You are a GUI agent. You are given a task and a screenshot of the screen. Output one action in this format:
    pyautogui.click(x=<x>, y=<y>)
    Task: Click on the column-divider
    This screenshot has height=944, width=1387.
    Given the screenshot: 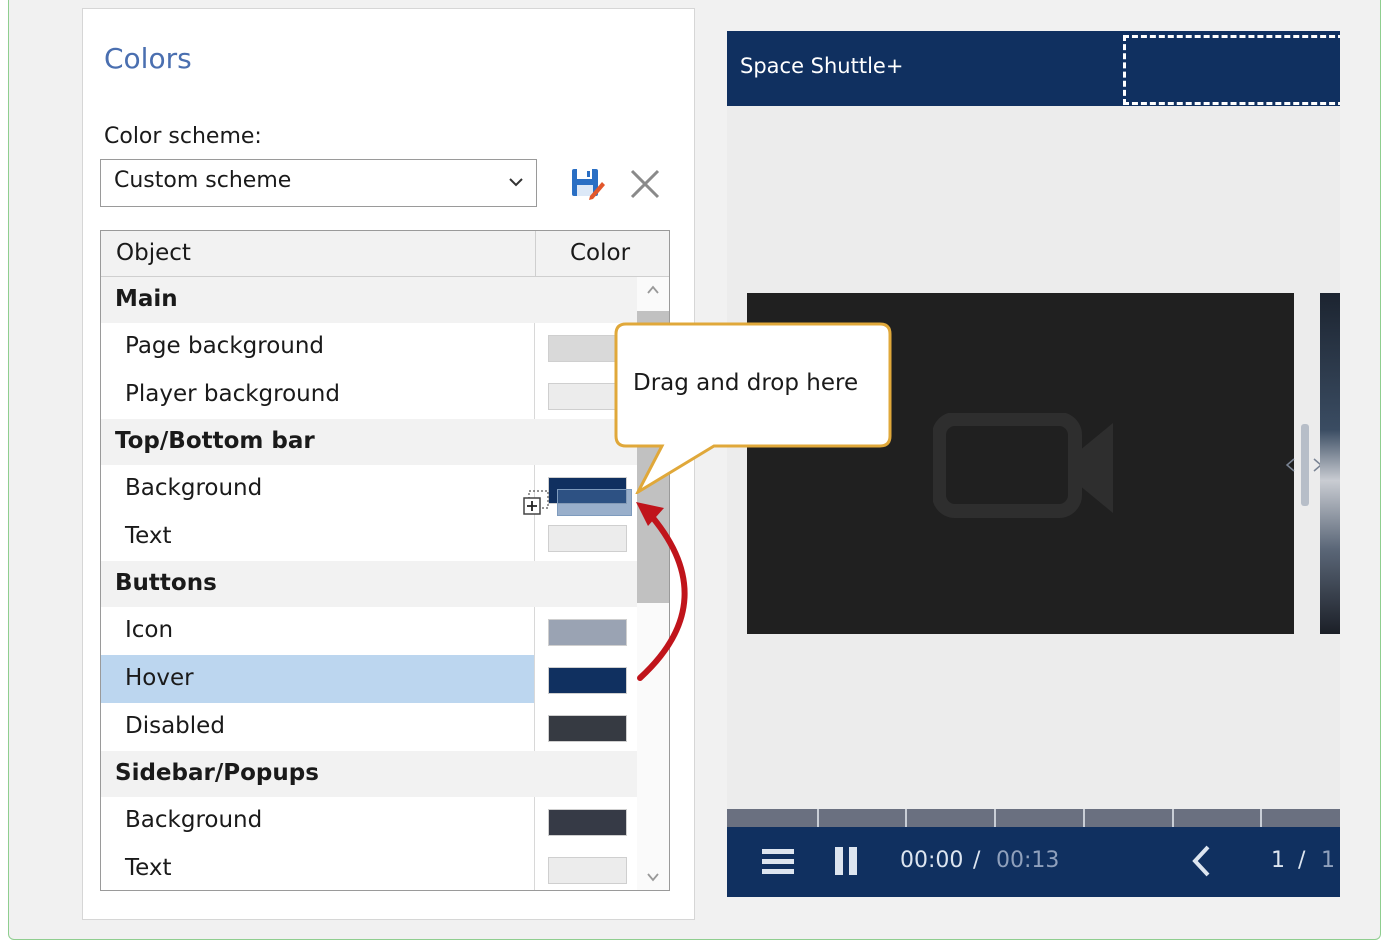 What is the action you would take?
    pyautogui.click(x=535, y=254)
    